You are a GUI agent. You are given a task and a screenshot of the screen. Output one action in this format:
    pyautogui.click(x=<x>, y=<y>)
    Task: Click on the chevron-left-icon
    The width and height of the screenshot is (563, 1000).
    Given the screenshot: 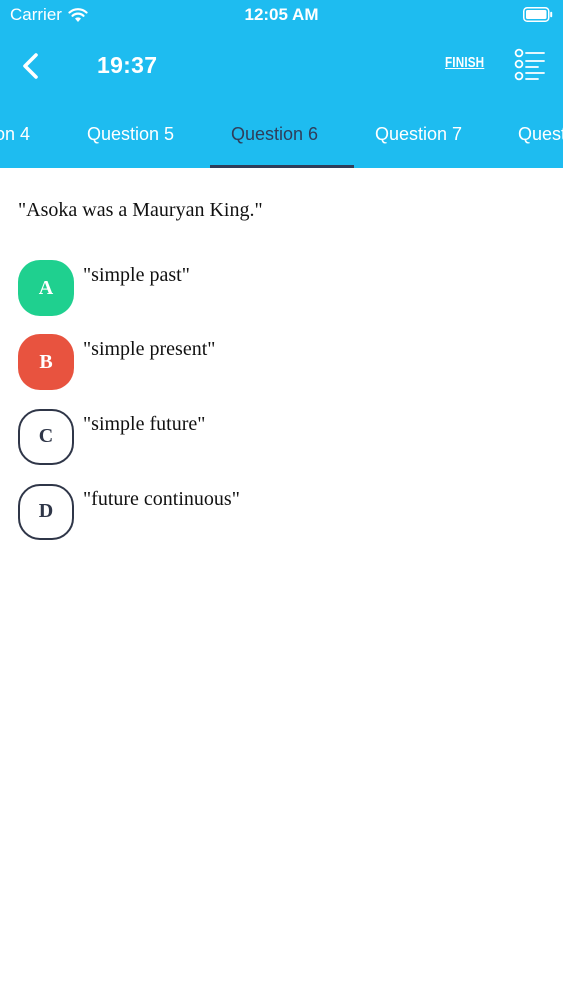 What is the action you would take?
    pyautogui.click(x=31, y=66)
    